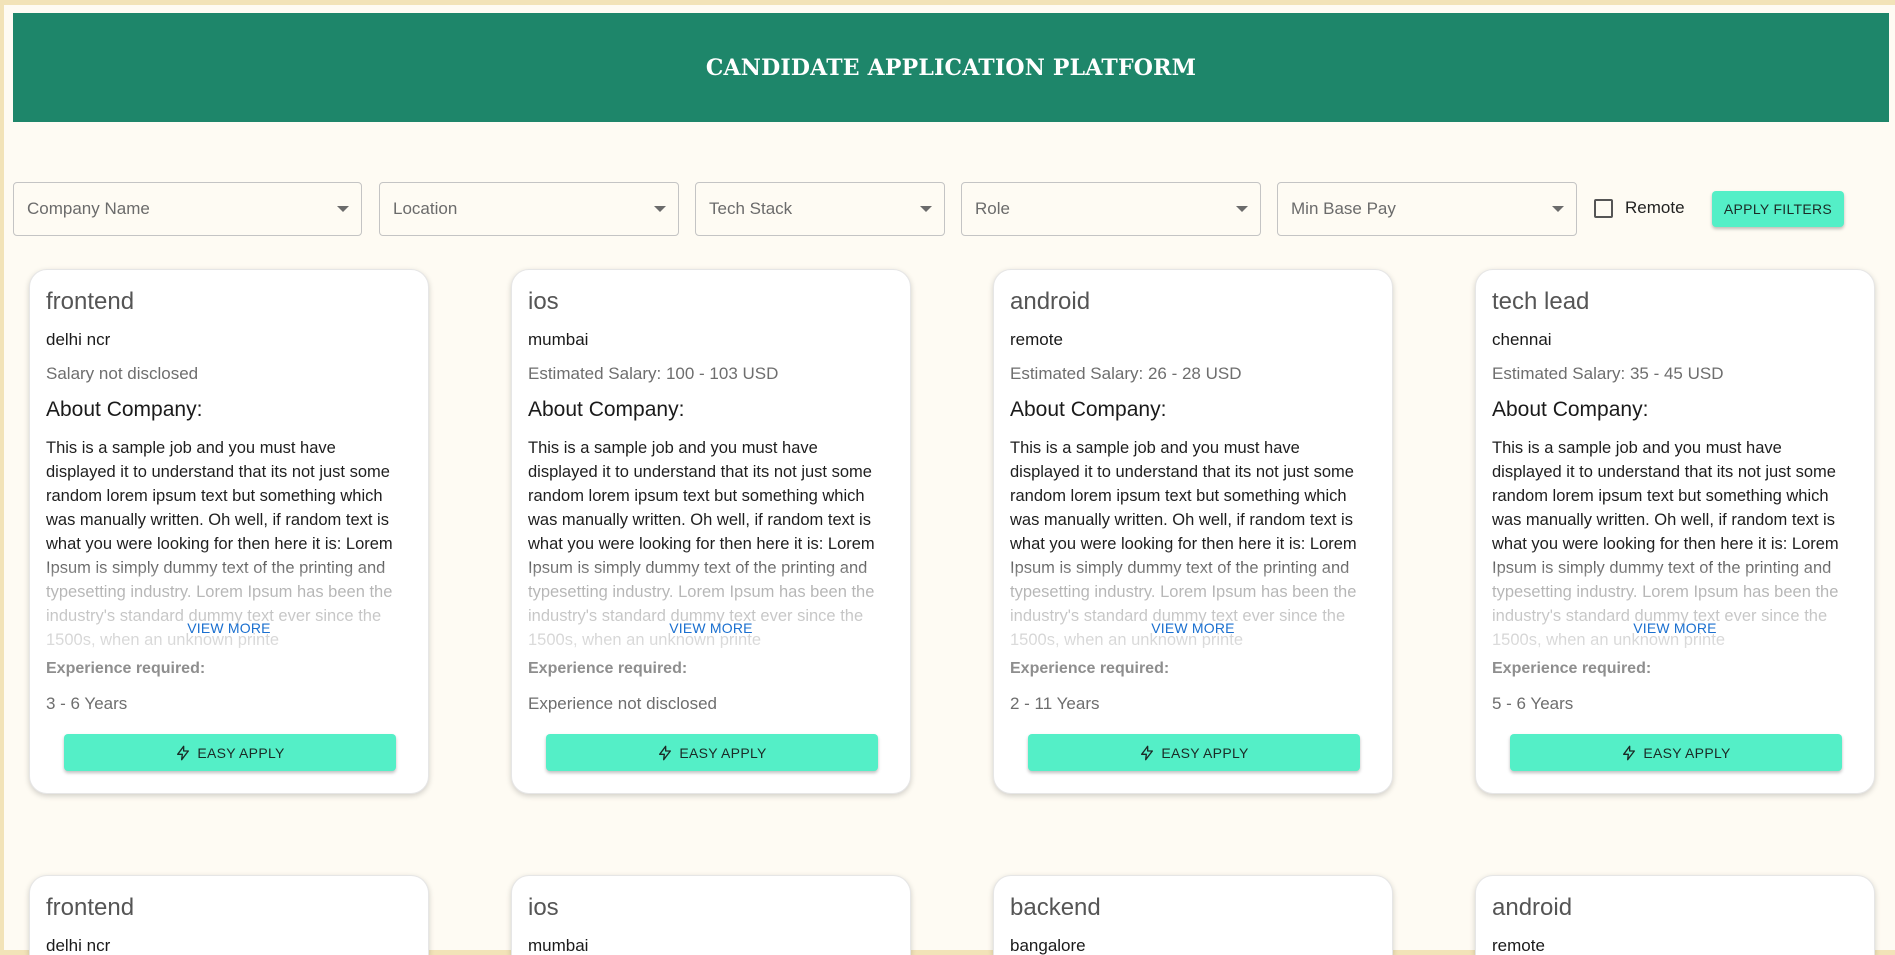  What do you see at coordinates (87, 703) in the screenshot?
I see `experience-value: 3 - 6 Years` at bounding box center [87, 703].